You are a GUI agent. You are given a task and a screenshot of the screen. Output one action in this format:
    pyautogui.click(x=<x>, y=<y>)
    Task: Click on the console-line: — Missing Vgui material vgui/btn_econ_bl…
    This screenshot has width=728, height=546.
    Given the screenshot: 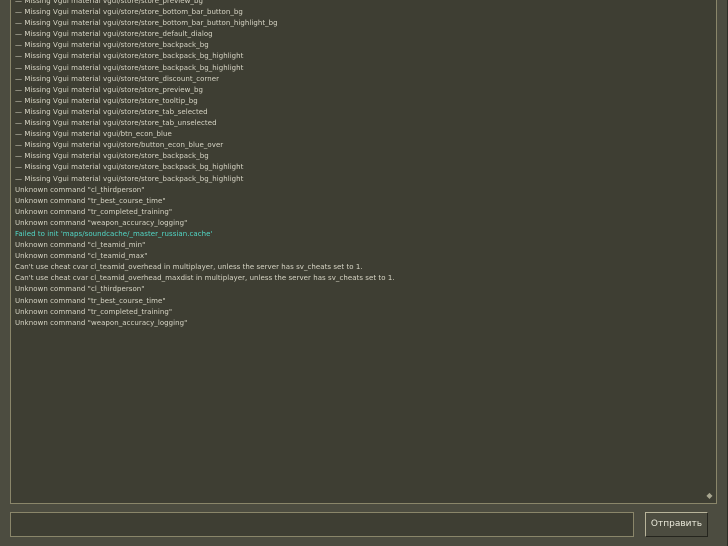 What is the action you would take?
    pyautogui.click(x=93, y=134)
    